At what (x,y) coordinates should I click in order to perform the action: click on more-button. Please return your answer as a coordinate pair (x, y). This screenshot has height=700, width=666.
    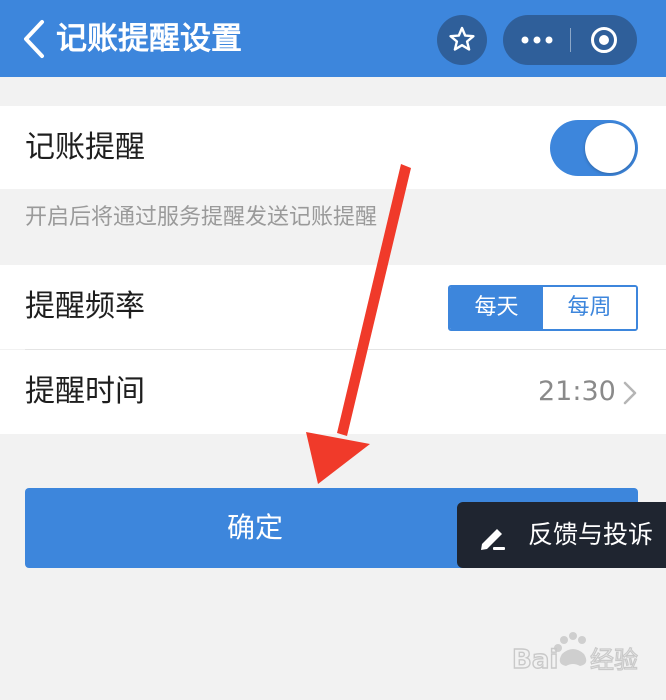
    Looking at the image, I should click on (536, 40).